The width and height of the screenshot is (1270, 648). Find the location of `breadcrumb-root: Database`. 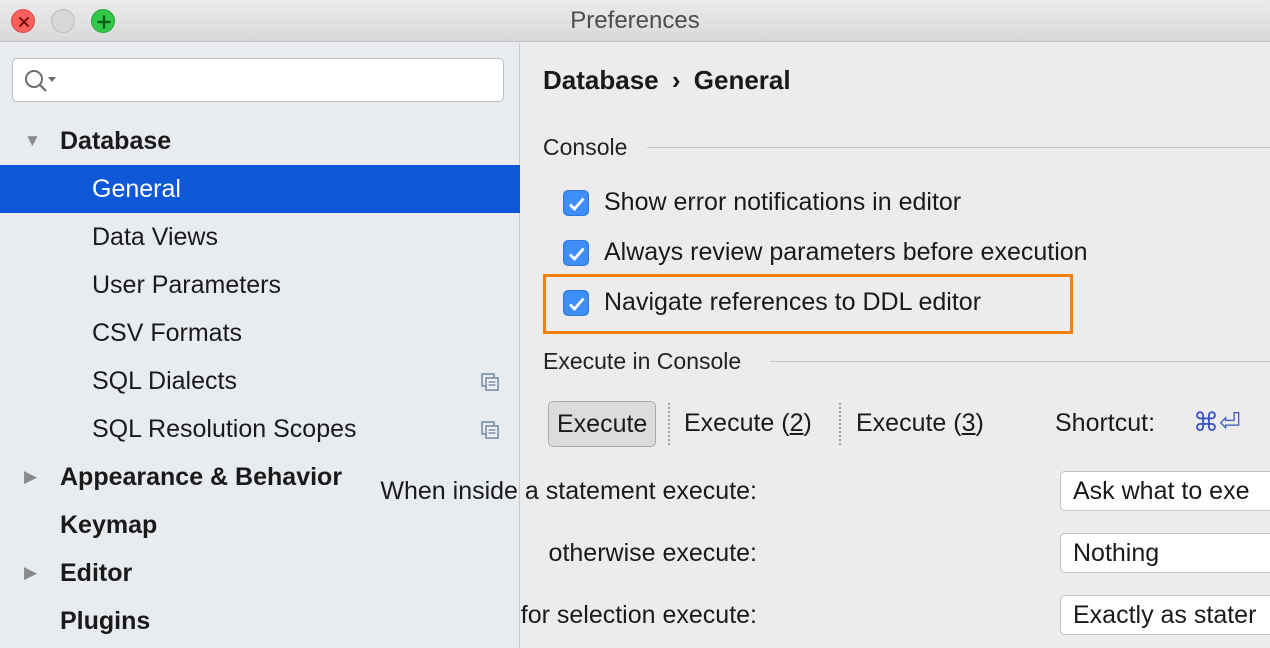

breadcrumb-root: Database is located at coordinates (601, 80).